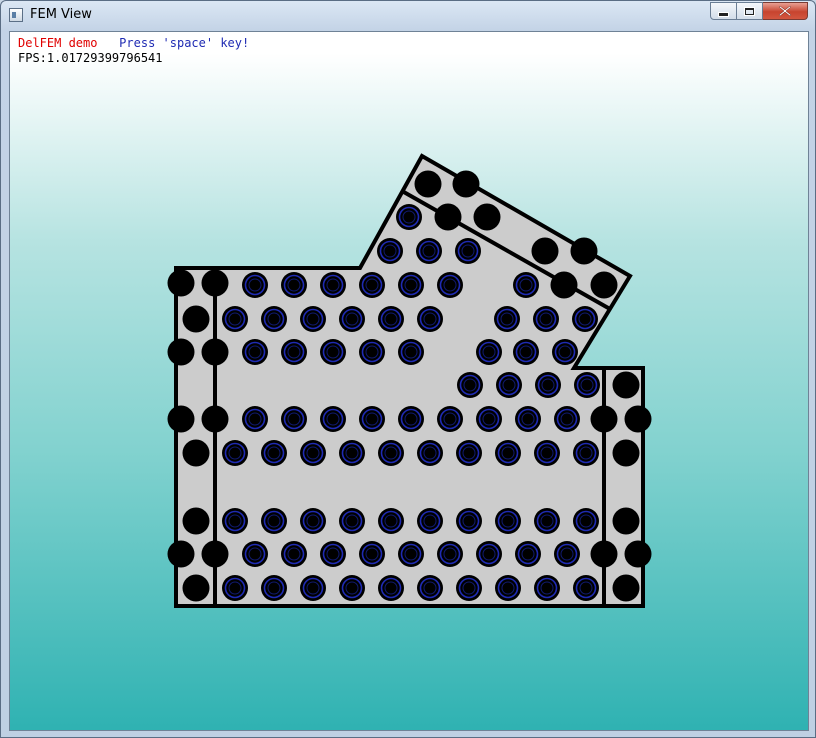 This screenshot has width=816, height=738. I want to click on window-title: FEM View, so click(61, 14).